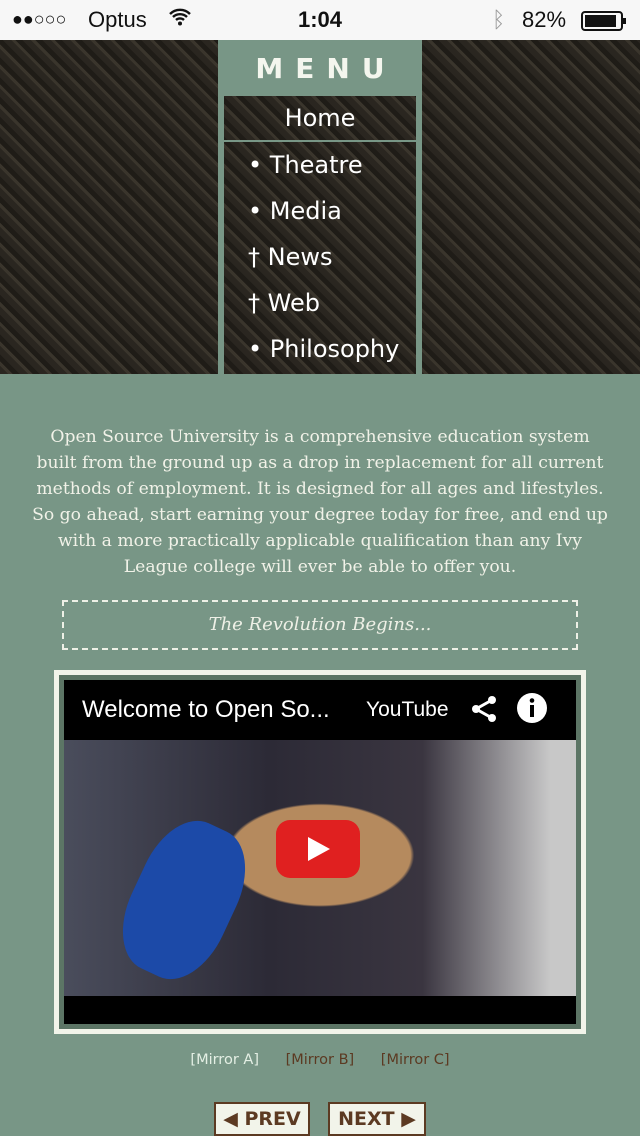  I want to click on mirror-b-link: [Mirror B], so click(320, 1060).